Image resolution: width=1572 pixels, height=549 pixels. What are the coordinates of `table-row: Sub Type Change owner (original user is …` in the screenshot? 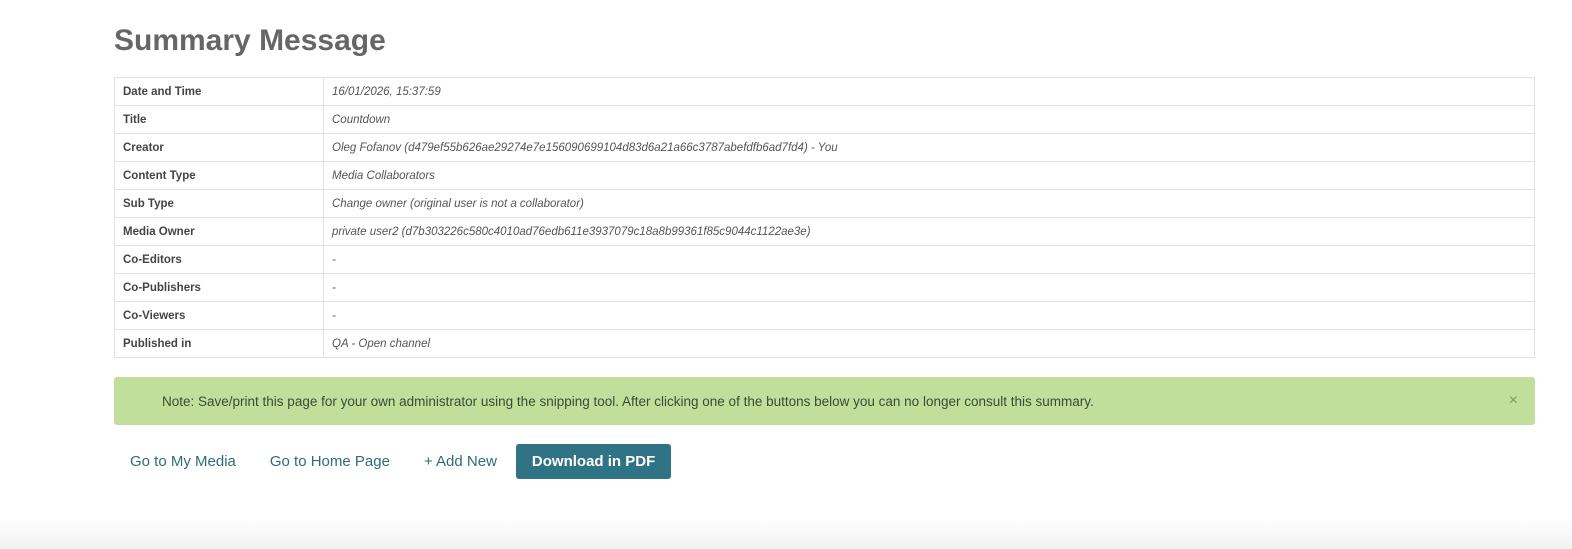 It's located at (824, 203).